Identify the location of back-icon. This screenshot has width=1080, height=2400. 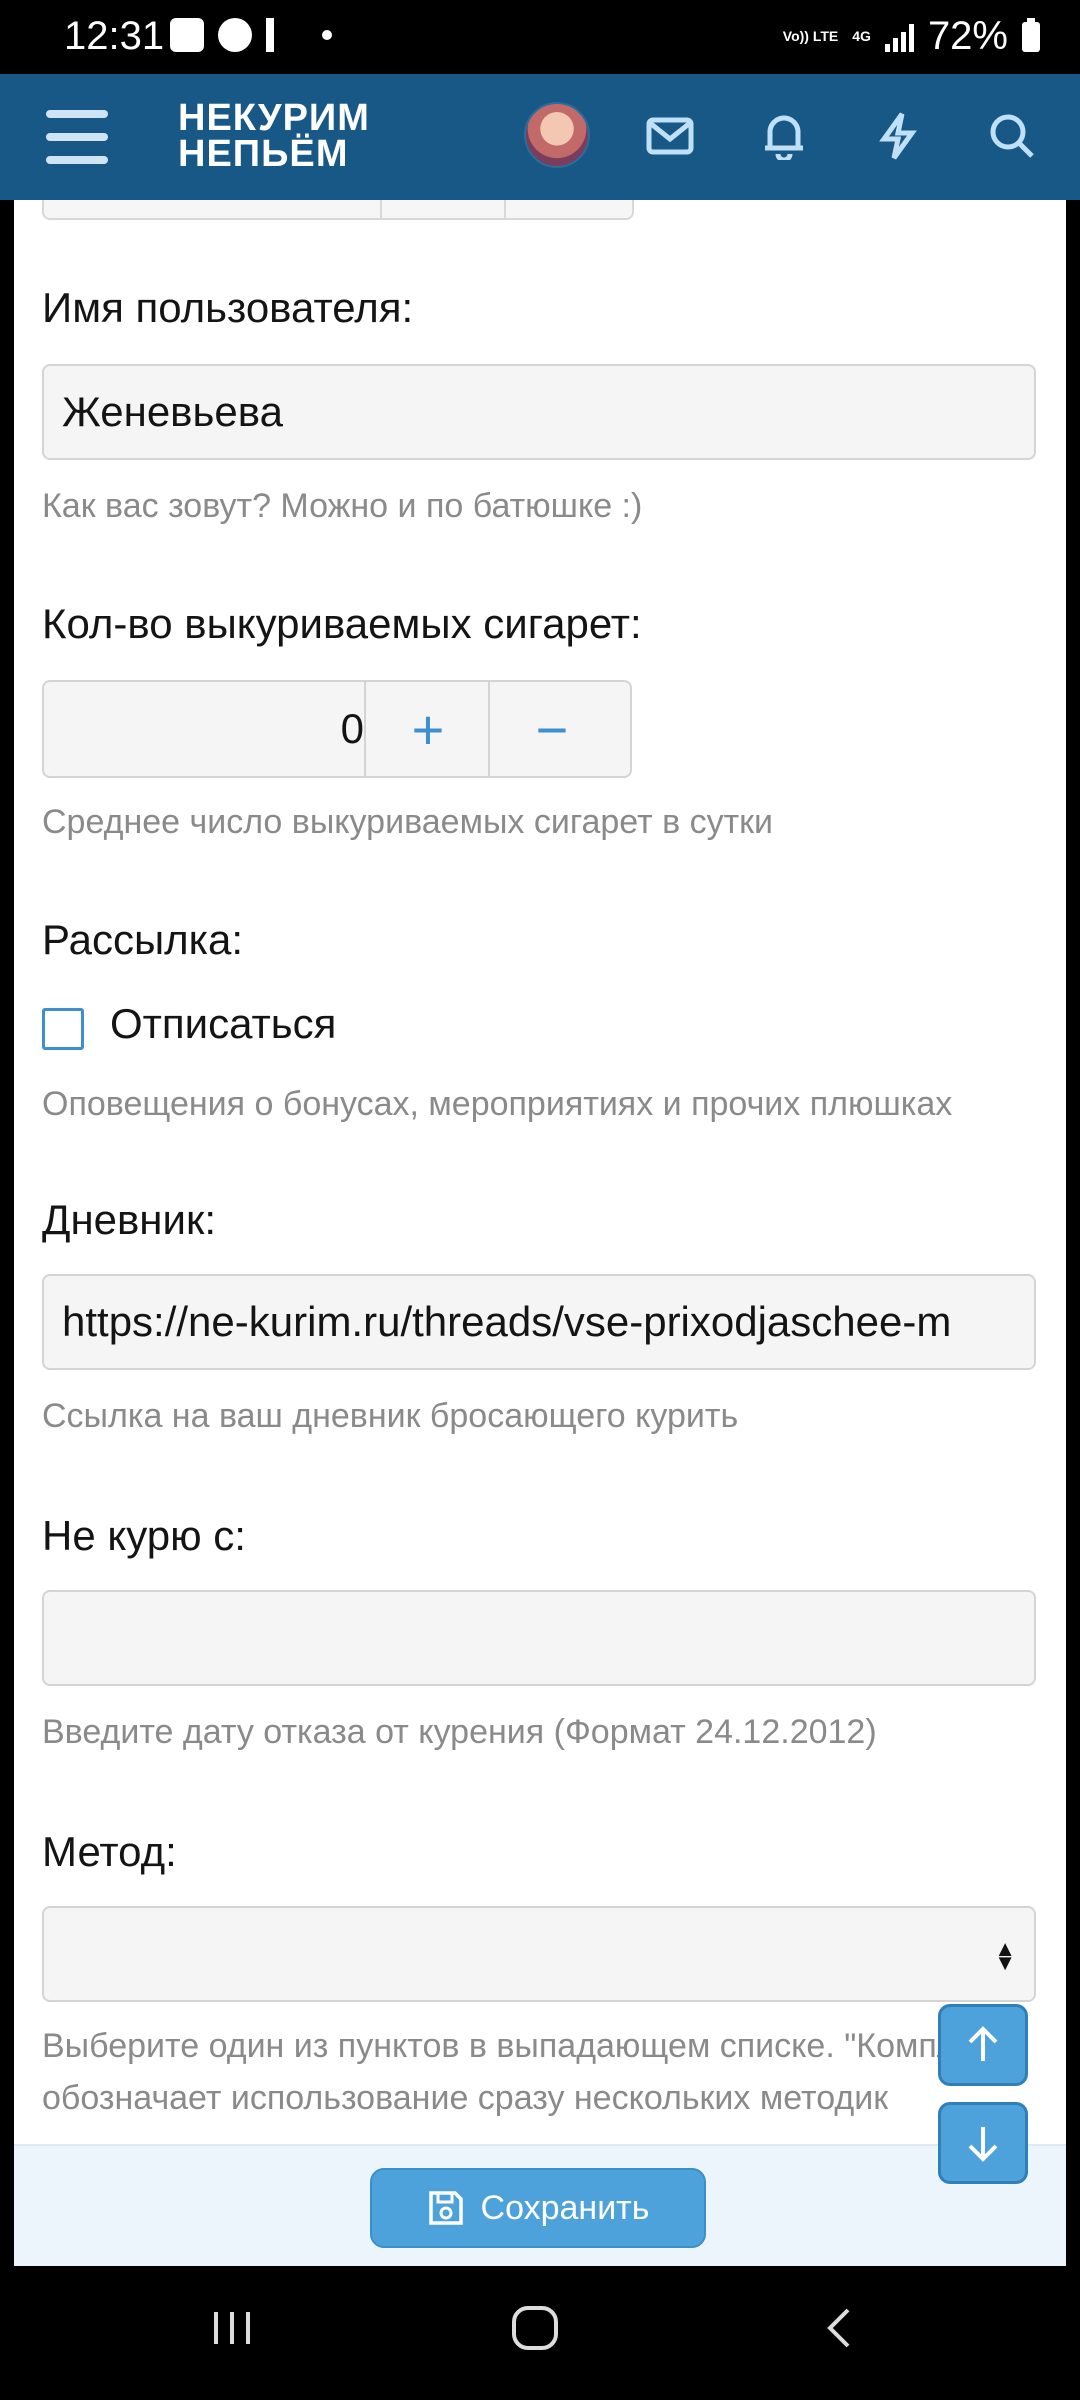
(838, 2330).